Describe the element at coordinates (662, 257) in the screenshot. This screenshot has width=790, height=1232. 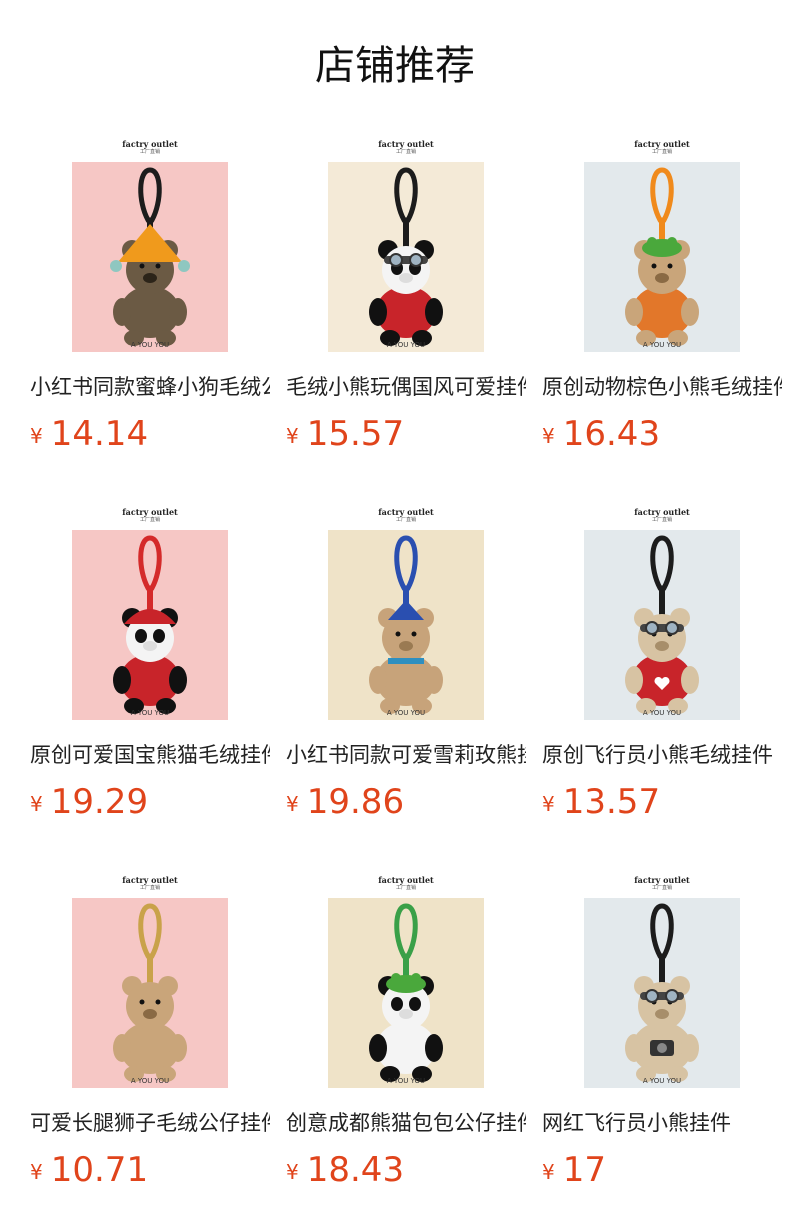
I see `brown-bear-with-frog-hat-icon` at that location.